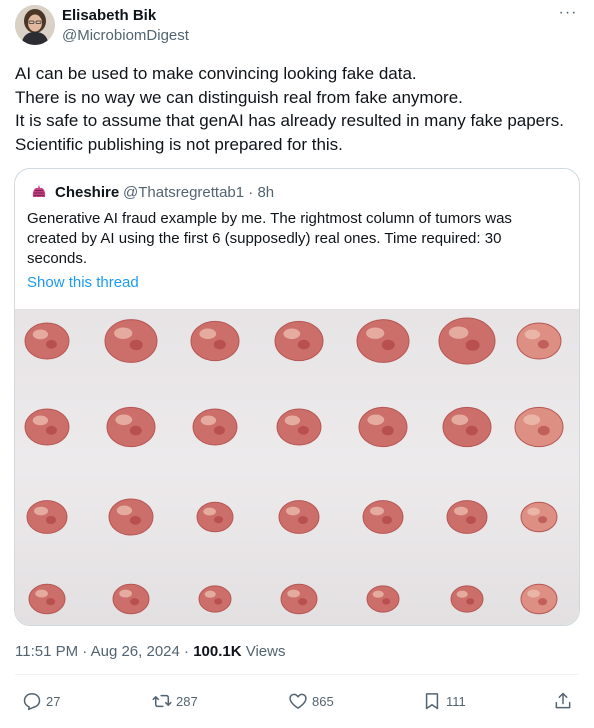  Describe the element at coordinates (109, 16) in the screenshot. I see `author-name: Elisabeth Bik` at that location.